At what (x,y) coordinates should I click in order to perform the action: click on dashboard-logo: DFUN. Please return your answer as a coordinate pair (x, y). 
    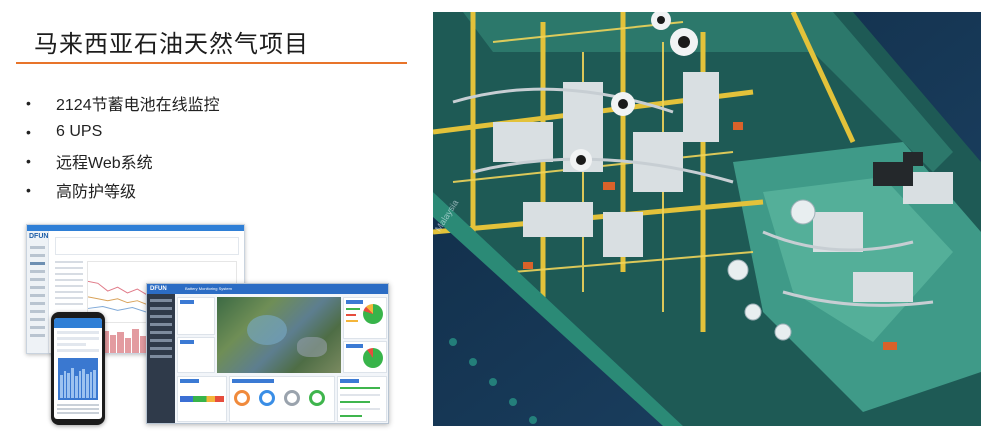
    Looking at the image, I should click on (158, 289).